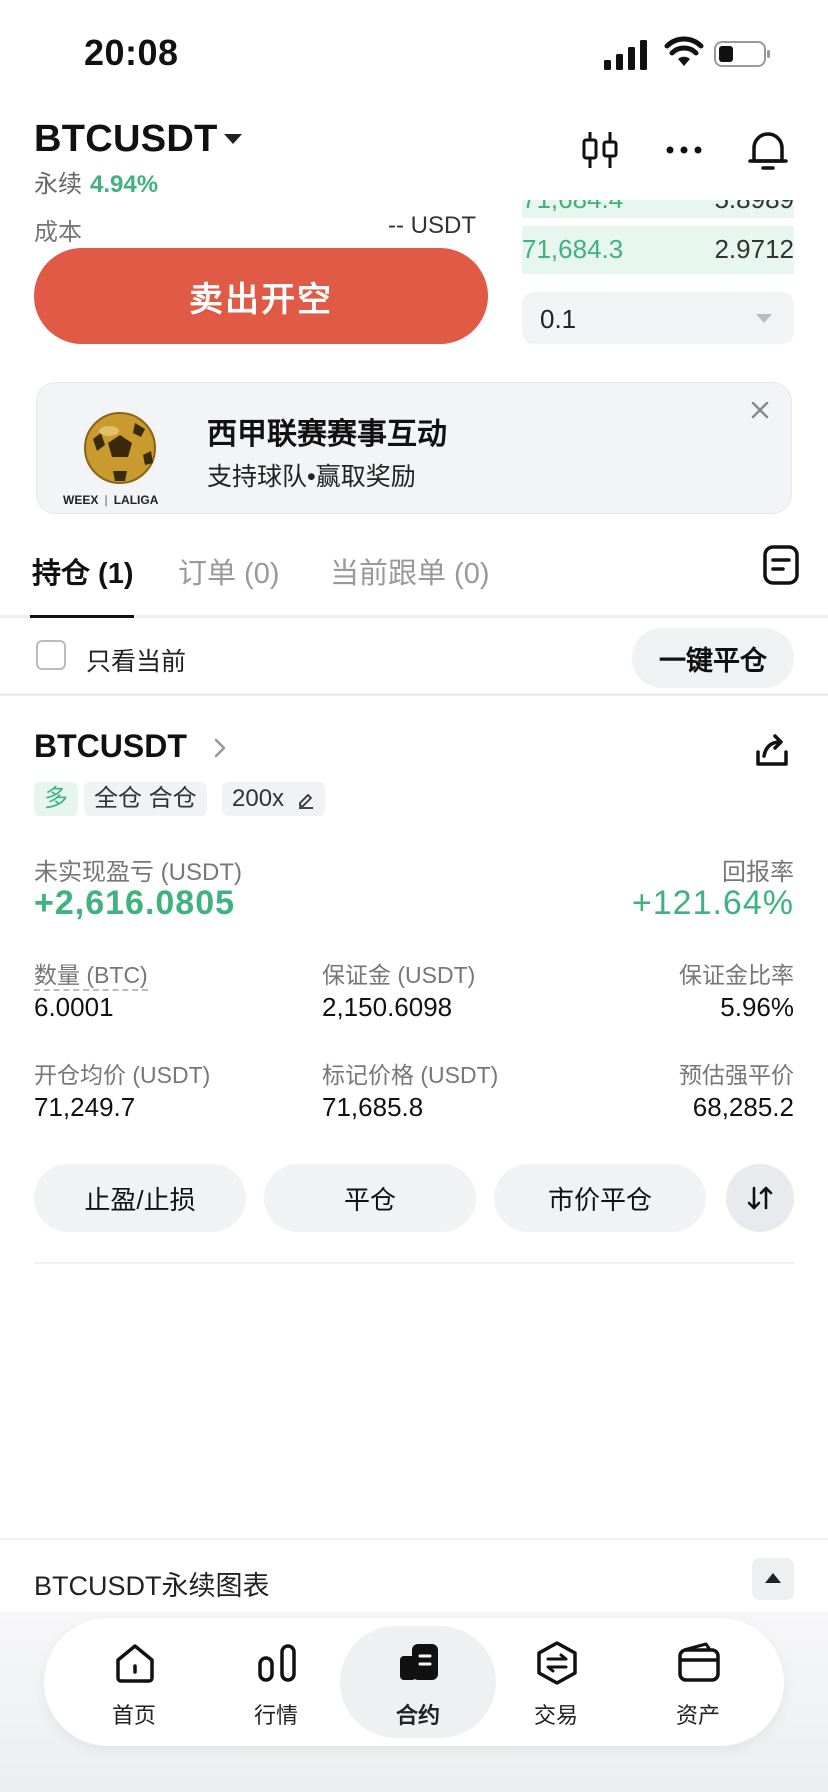 The height and width of the screenshot is (1792, 828). I want to click on position-tabs: 持仓 (1) 订单 (0) 当前跟单 (0), so click(414, 574).